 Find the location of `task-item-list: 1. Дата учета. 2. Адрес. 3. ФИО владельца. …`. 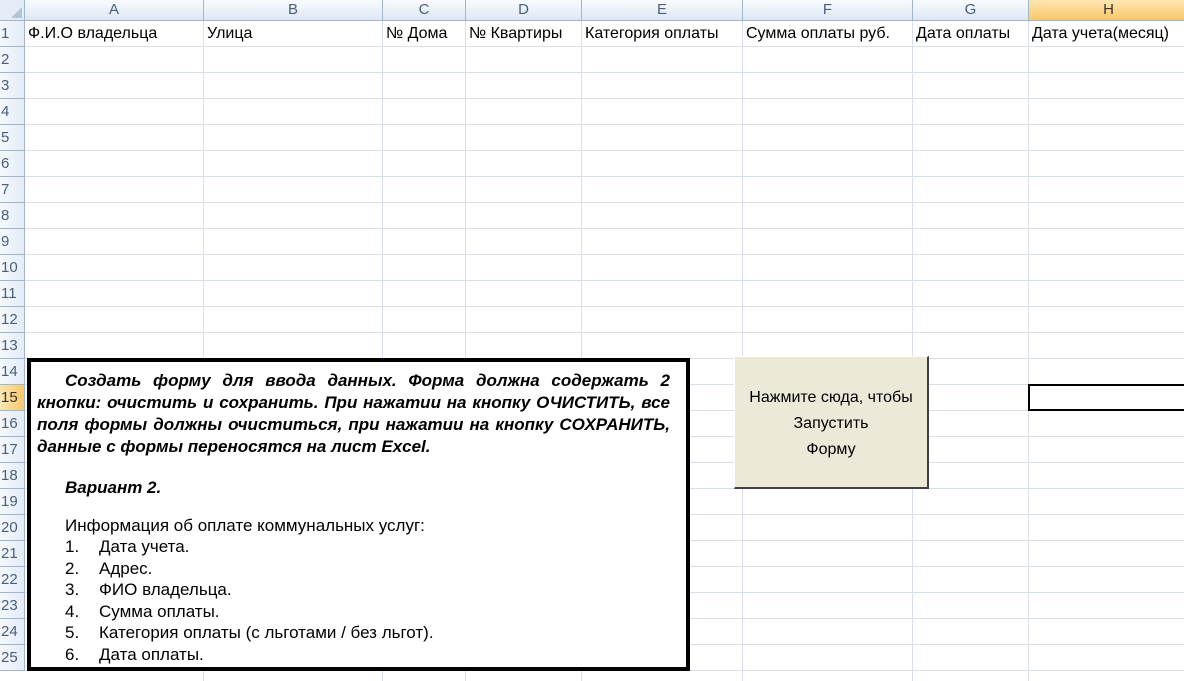

task-item-list: 1. Дата учета. 2. Адрес. 3. ФИО владельца. … is located at coordinates (353, 600).